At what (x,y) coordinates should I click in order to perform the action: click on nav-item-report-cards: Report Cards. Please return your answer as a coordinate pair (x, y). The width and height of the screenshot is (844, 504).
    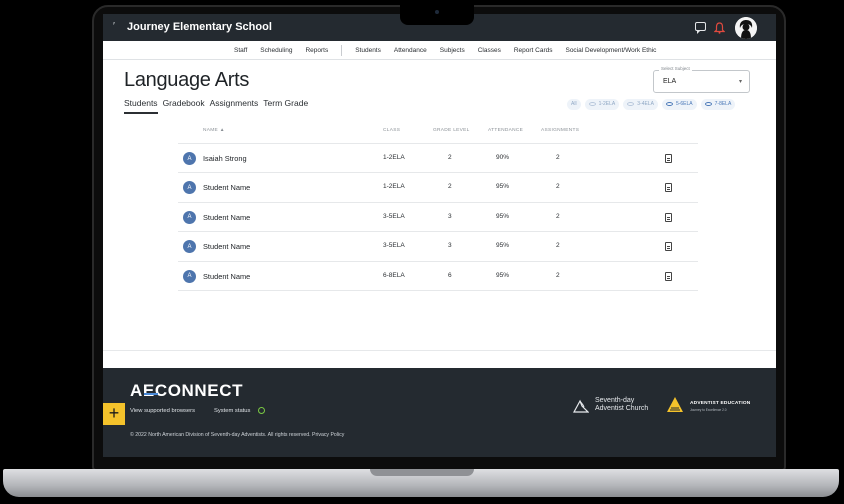
    Looking at the image, I should click on (533, 50).